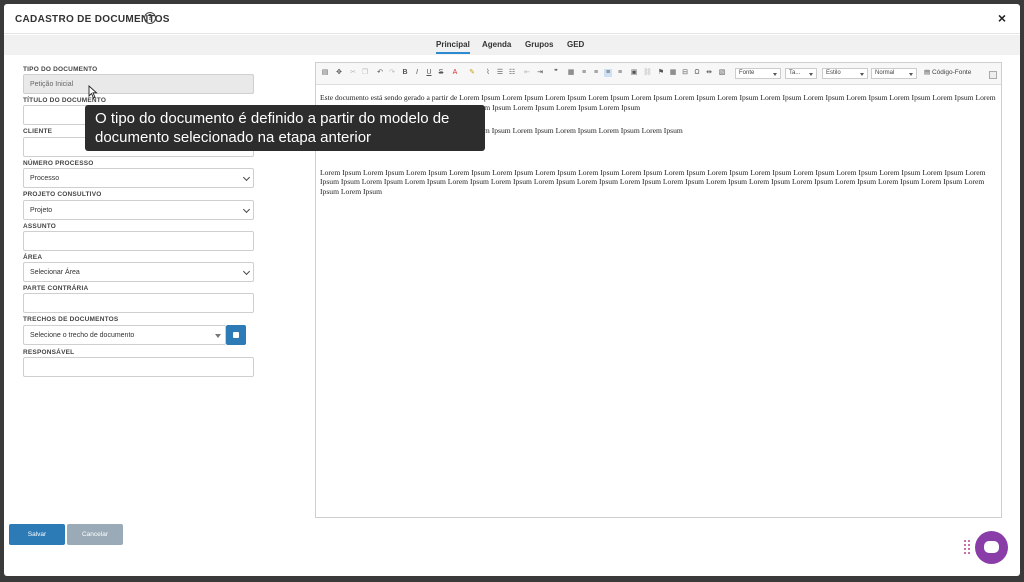 This screenshot has height=582, width=1024. I want to click on style-select-label: Estilo, so click(833, 73).